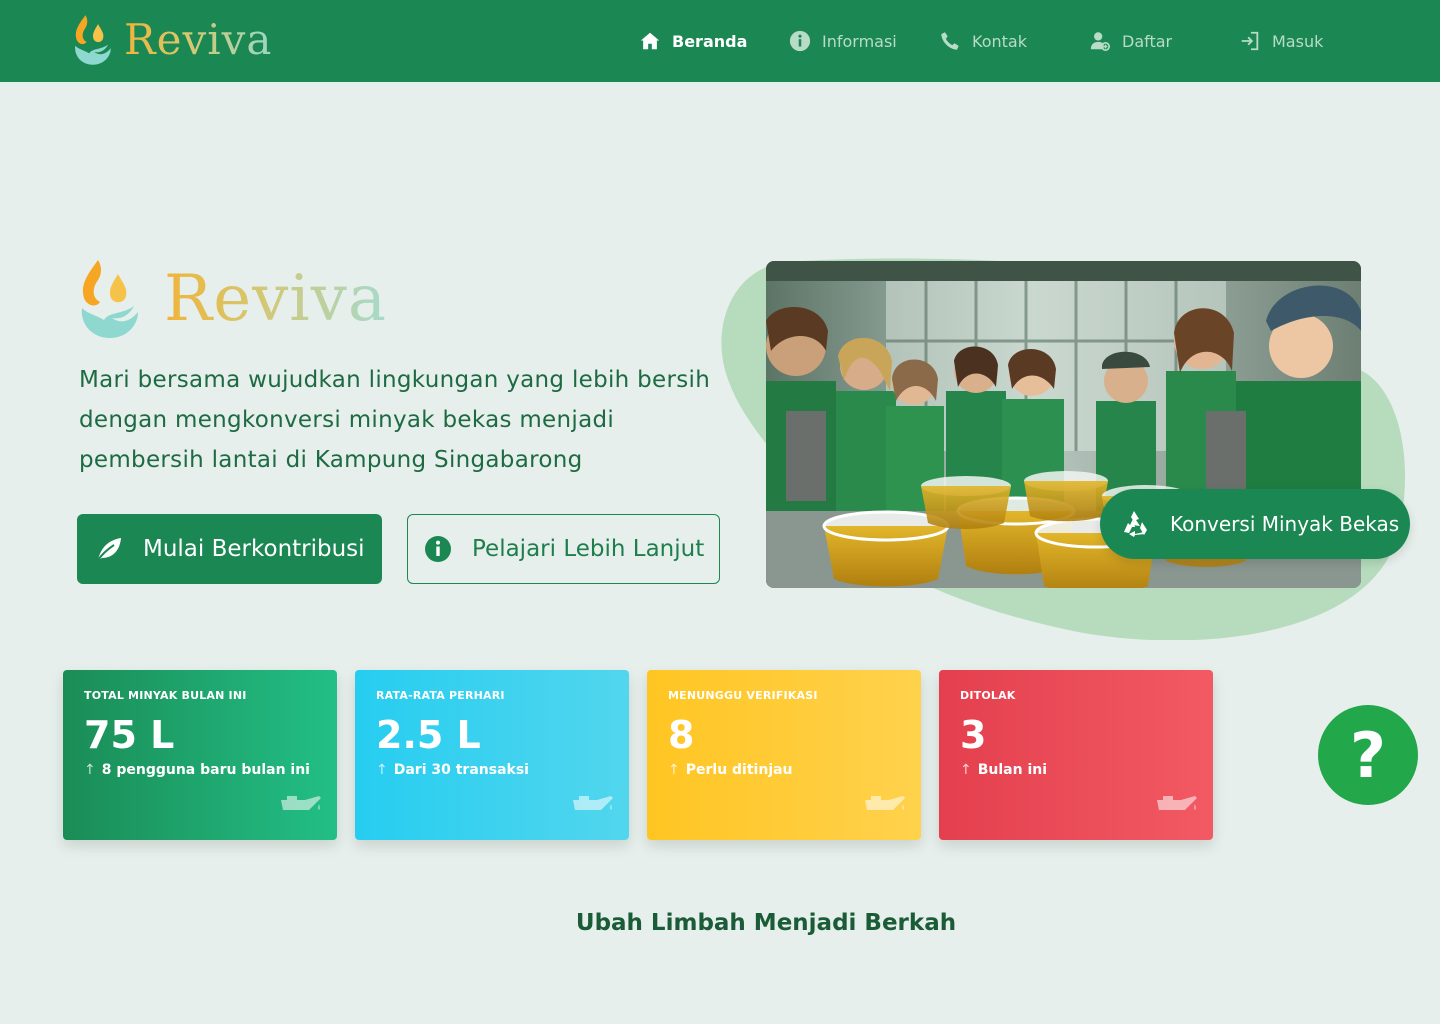 Image resolution: width=1440 pixels, height=1024 pixels. What do you see at coordinates (254, 549) in the screenshot?
I see `start-contributing-label: Mulai Berkontribusi` at bounding box center [254, 549].